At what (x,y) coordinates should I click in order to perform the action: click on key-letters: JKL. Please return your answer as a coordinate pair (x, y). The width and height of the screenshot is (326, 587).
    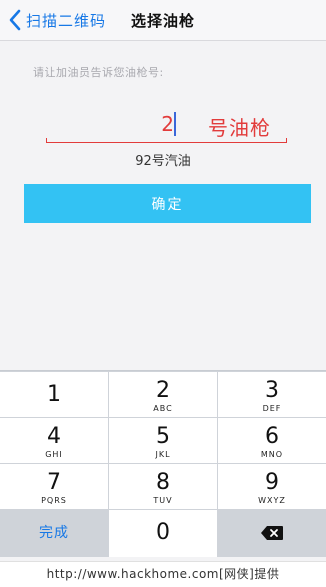
    Looking at the image, I should click on (163, 454).